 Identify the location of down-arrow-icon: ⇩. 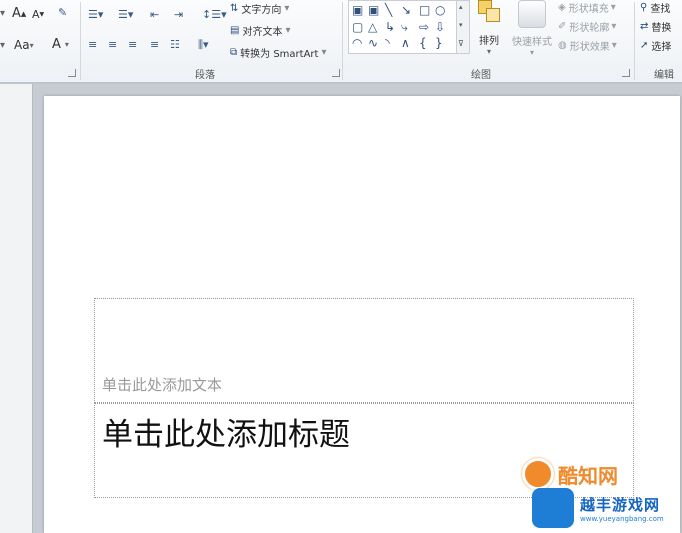
(440, 27).